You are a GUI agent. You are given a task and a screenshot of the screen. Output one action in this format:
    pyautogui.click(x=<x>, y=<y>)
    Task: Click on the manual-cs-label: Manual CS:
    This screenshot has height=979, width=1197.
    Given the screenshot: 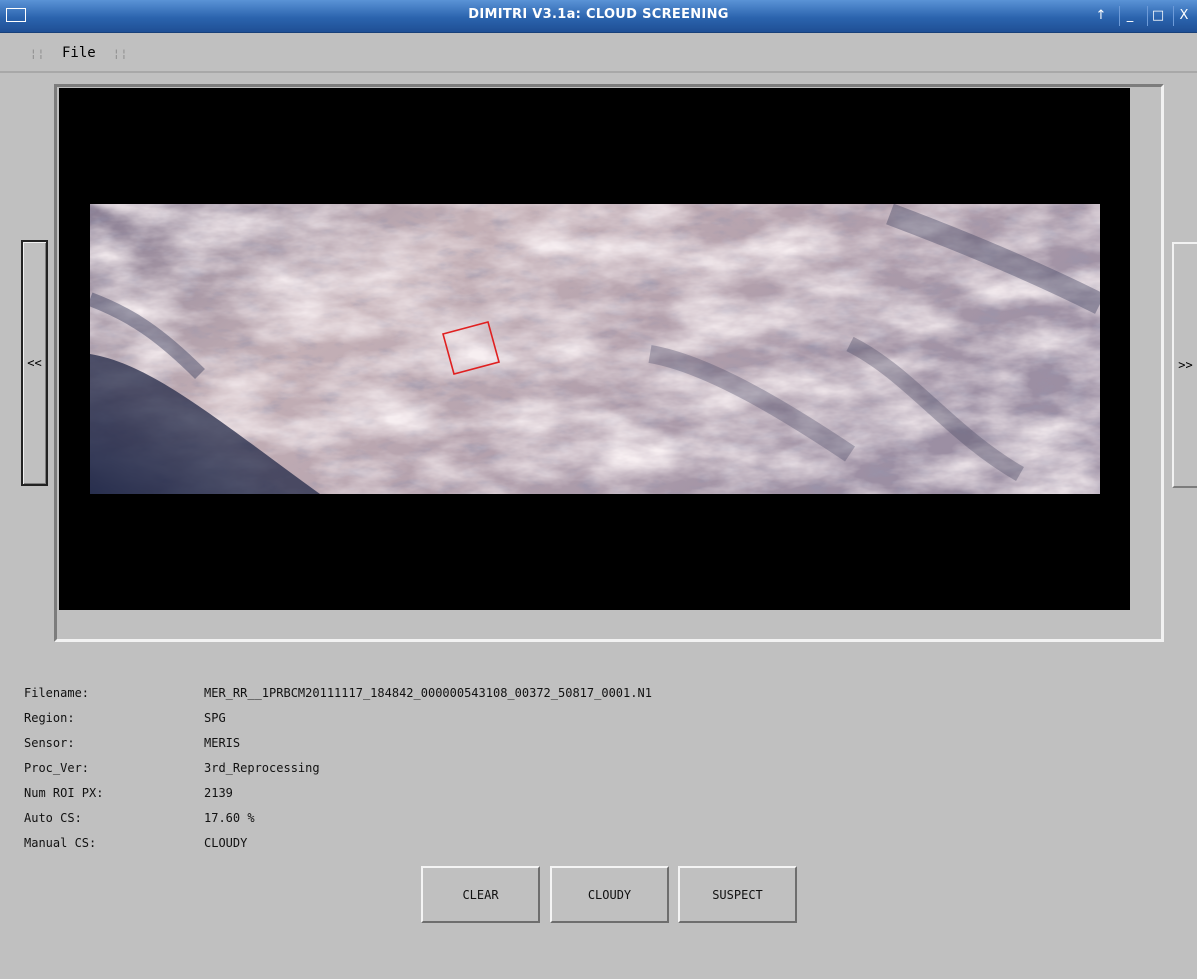 What is the action you would take?
    pyautogui.click(x=60, y=843)
    